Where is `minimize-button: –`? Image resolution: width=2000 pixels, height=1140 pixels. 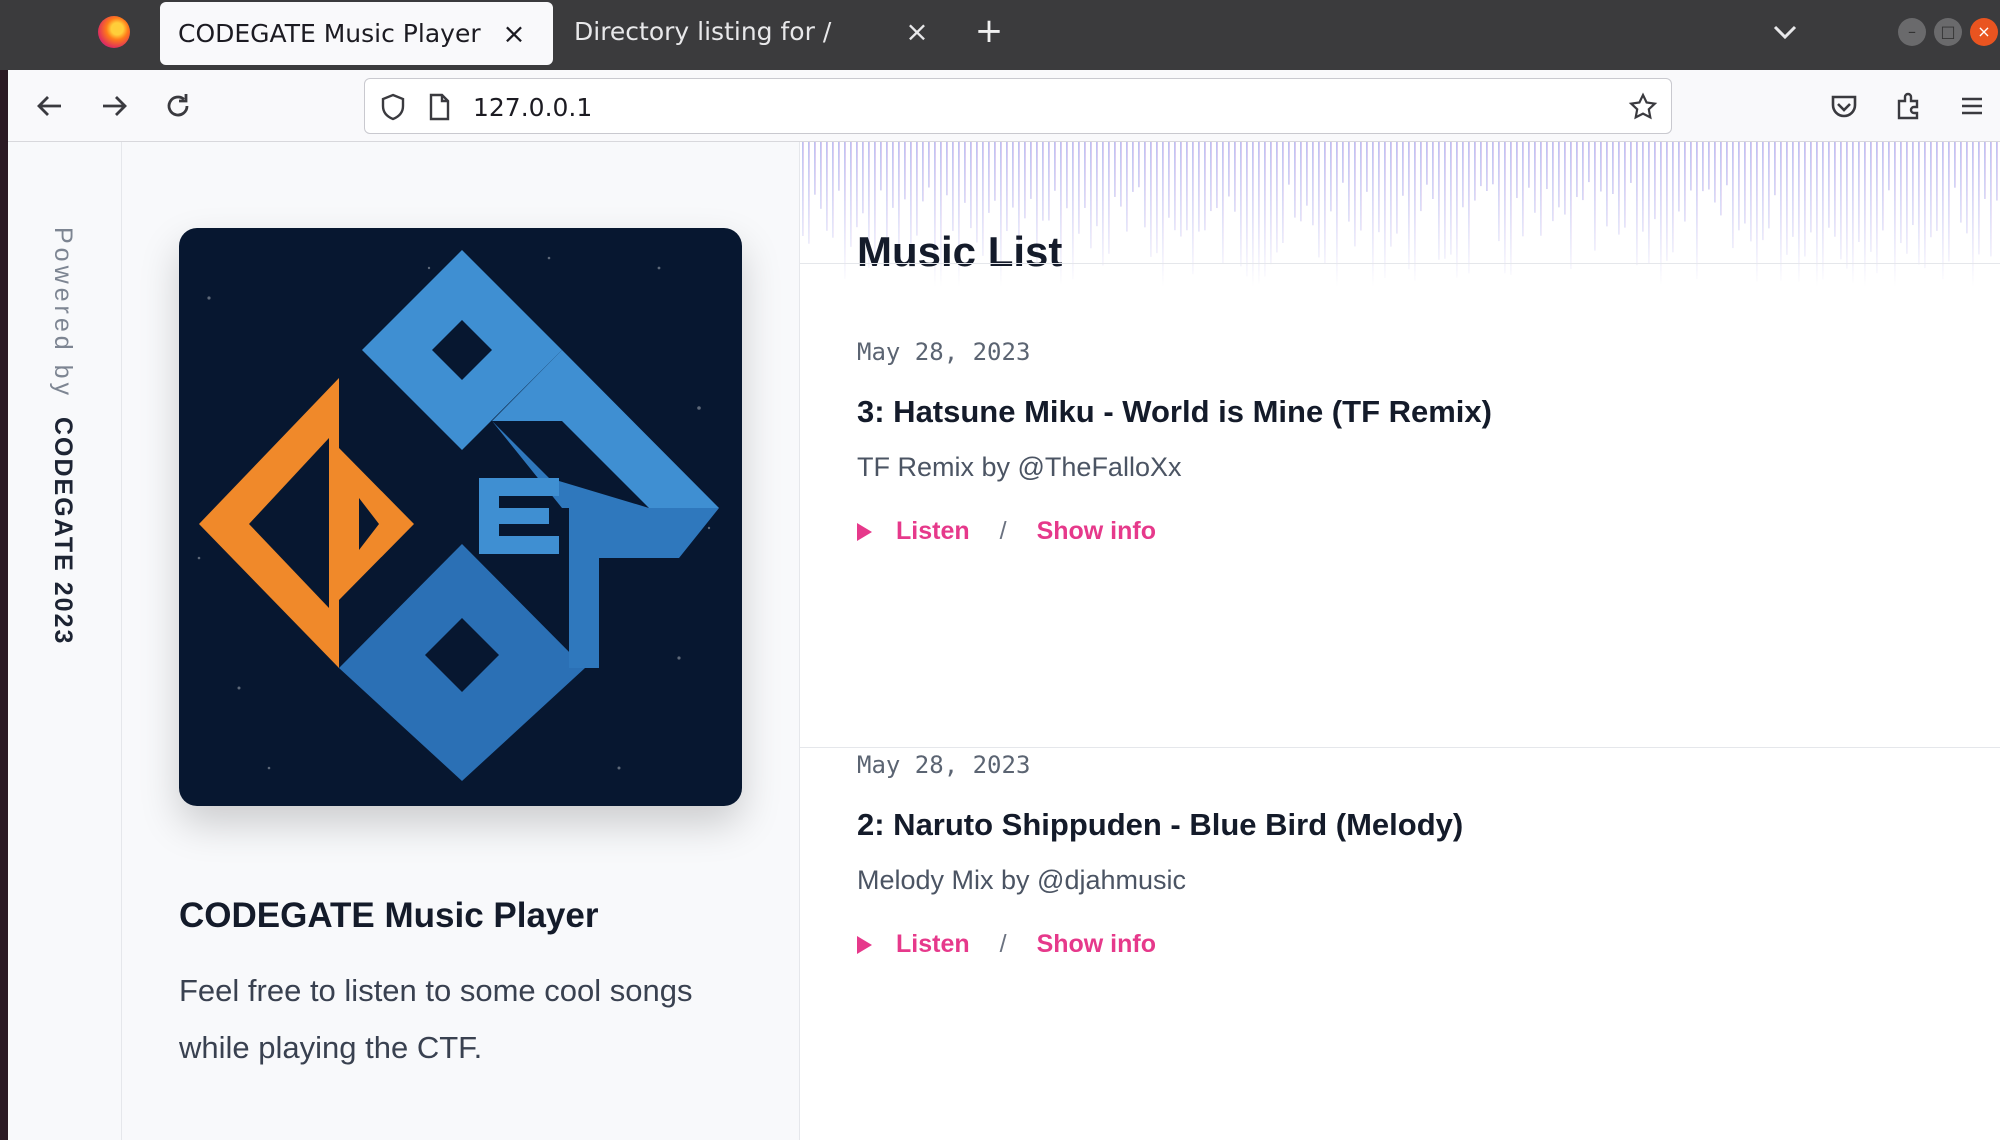
minimize-button: – is located at coordinates (1912, 32).